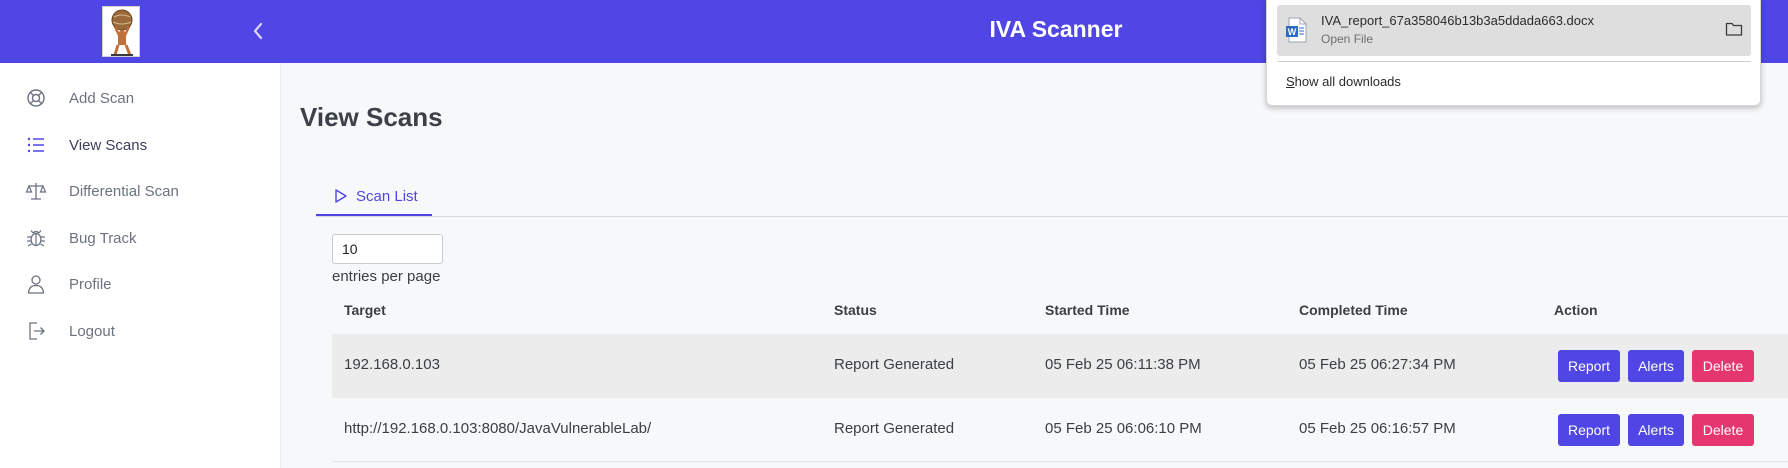 The height and width of the screenshot is (468, 1788). What do you see at coordinates (1292, 32) in the screenshot?
I see `svg-text: W` at bounding box center [1292, 32].